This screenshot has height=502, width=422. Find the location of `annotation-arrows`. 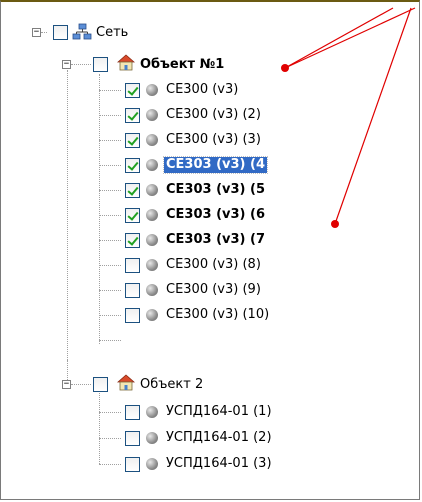

annotation-arrows is located at coordinates (348, 117).